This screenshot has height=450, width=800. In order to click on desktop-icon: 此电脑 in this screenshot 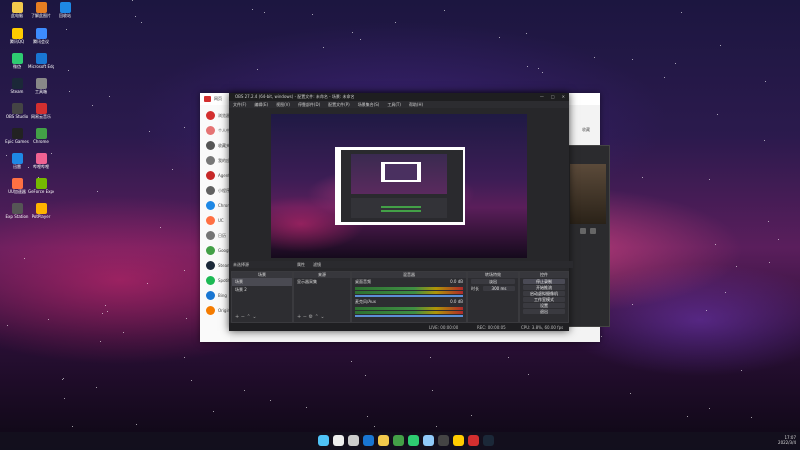, I will do `click(17, 10)`.